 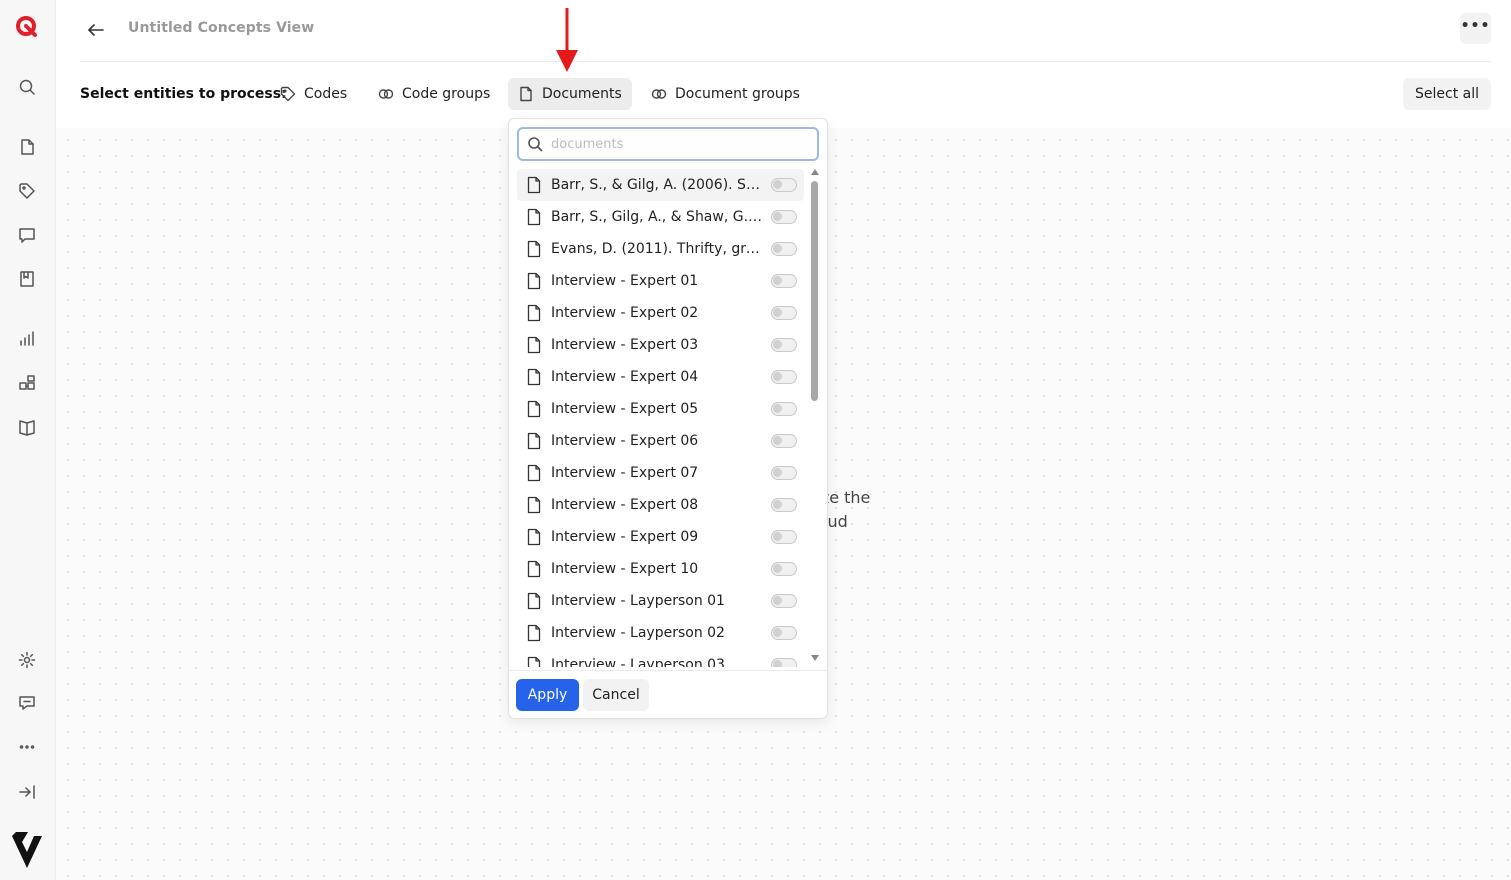 What do you see at coordinates (660, 281) in the screenshot?
I see `list-item: Interview - Expert 01` at bounding box center [660, 281].